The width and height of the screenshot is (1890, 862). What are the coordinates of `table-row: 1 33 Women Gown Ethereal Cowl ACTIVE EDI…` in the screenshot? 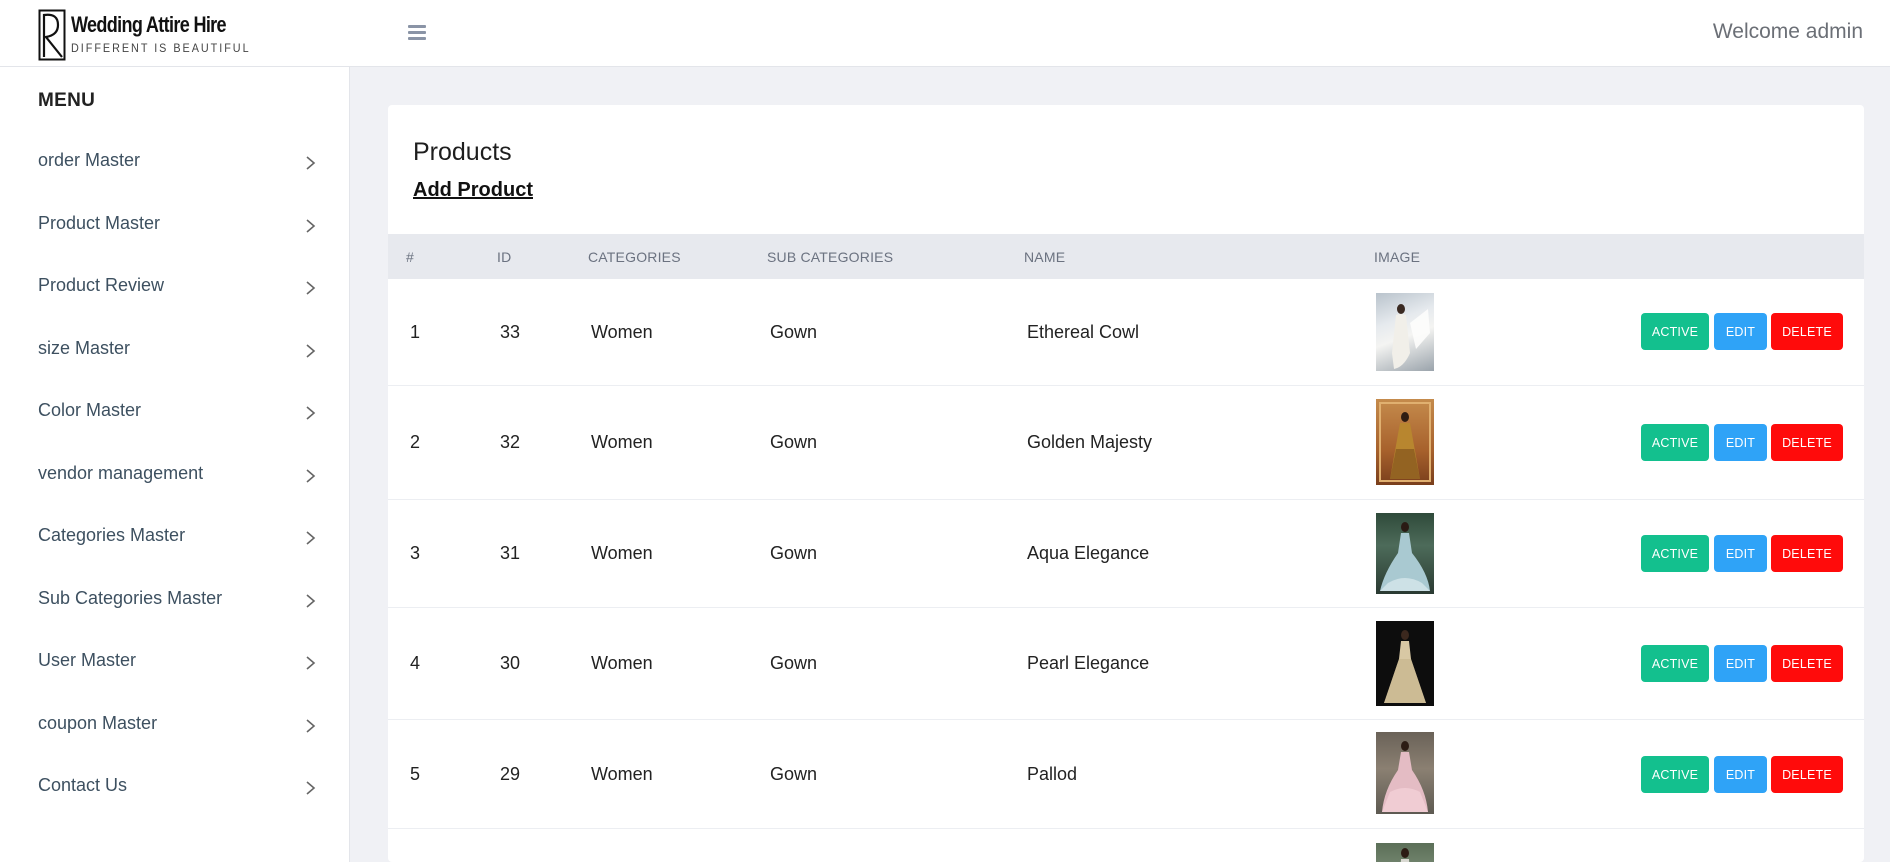 It's located at (1126, 332).